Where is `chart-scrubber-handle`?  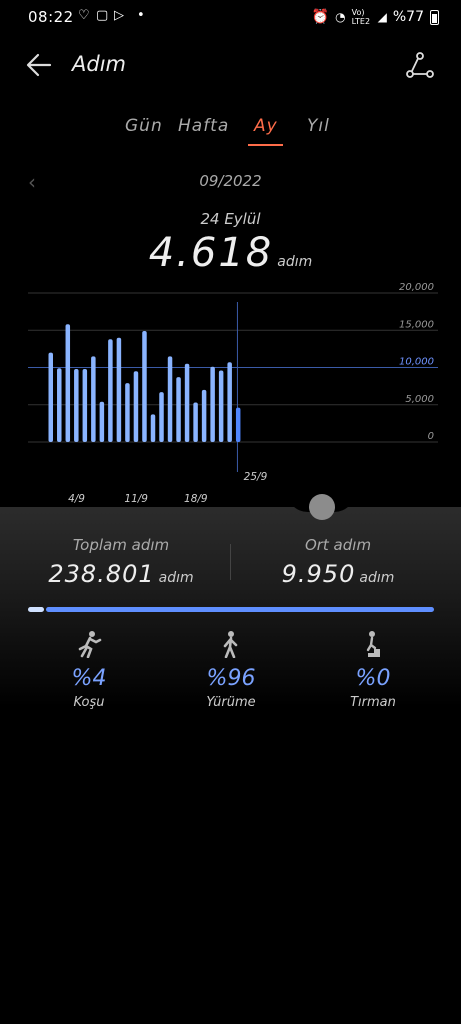
chart-scrubber-handle is located at coordinates (322, 507).